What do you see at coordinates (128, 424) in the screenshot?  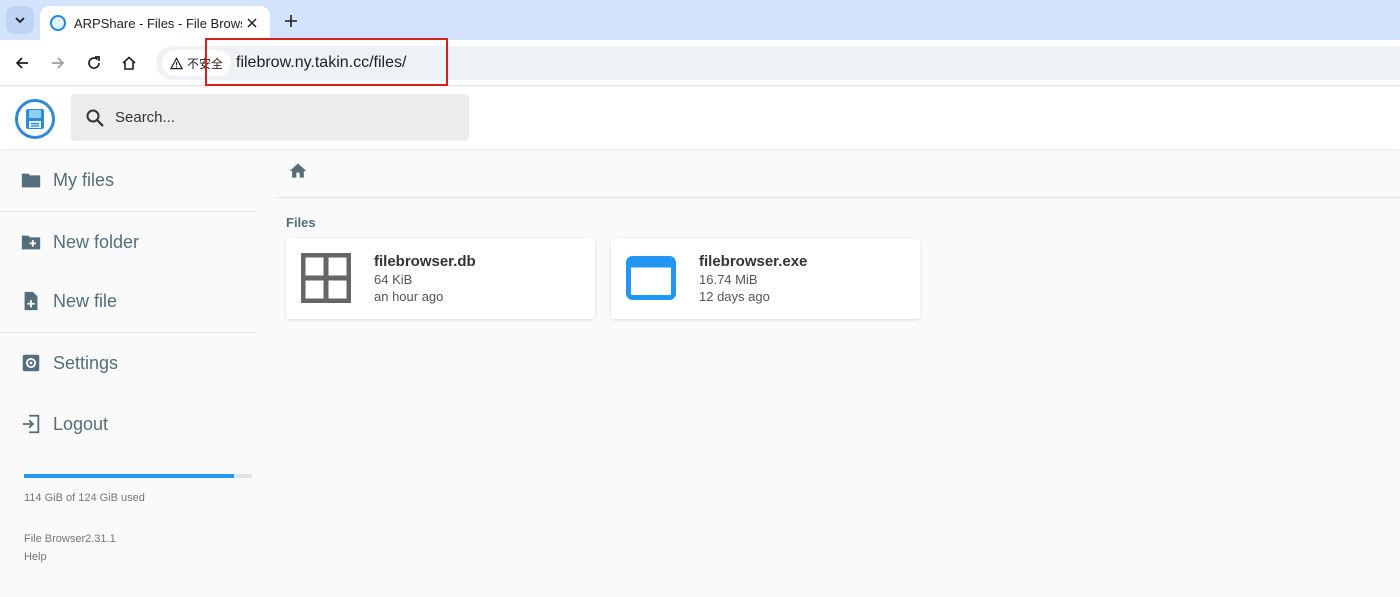 I see `sidebar-item-logout: Logout` at bounding box center [128, 424].